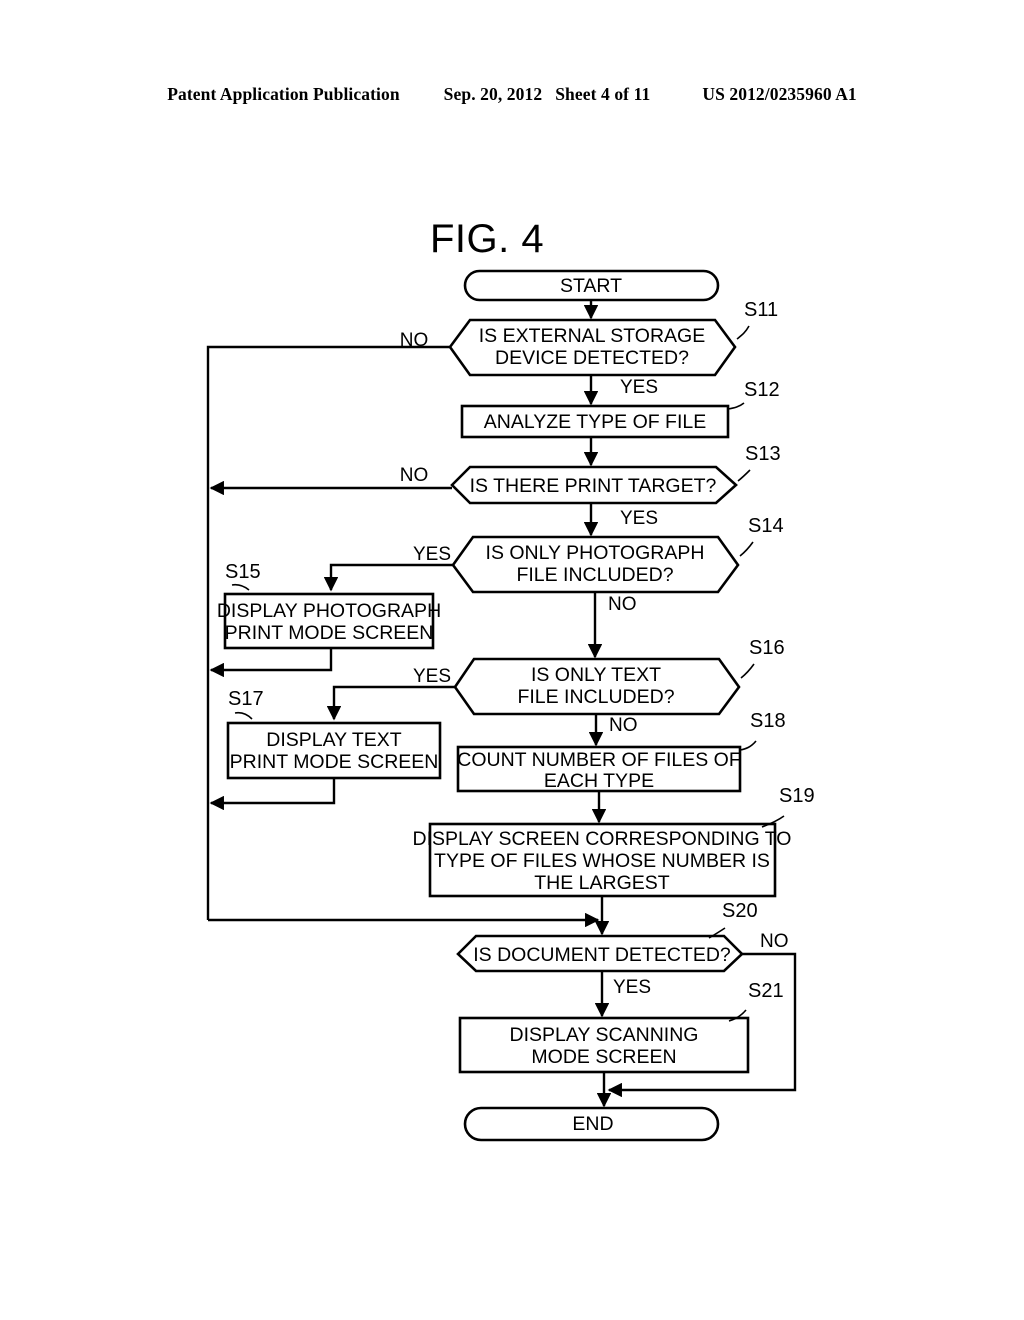  What do you see at coordinates (591, 286) in the screenshot?
I see `start-terminator-label: START` at bounding box center [591, 286].